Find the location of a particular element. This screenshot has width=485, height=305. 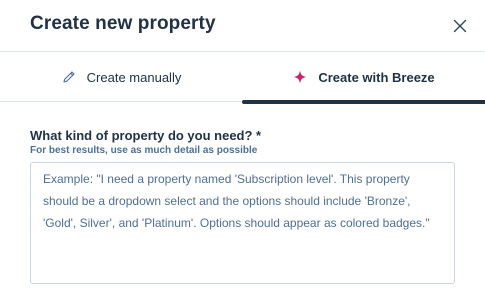

property-request-label: What kind of property do you need? * is located at coordinates (146, 135).